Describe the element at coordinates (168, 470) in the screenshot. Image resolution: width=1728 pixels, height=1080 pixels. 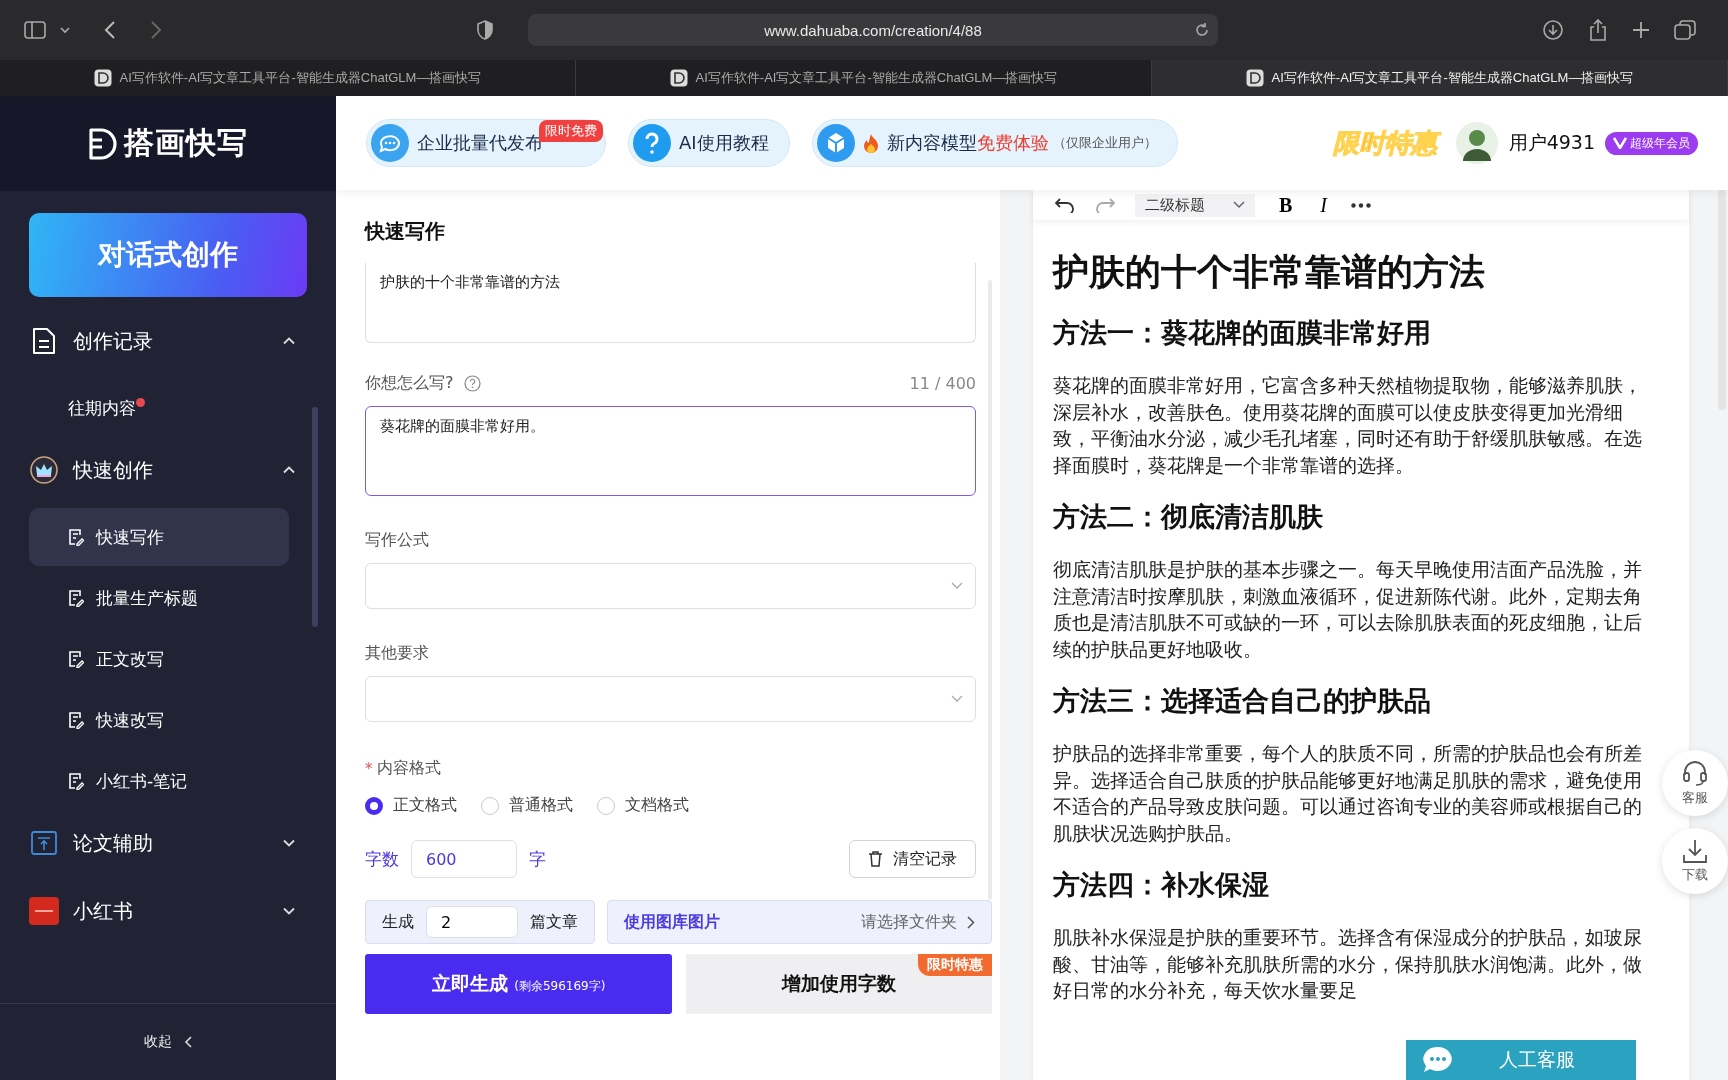
I see `menu-group: 快速创作` at that location.